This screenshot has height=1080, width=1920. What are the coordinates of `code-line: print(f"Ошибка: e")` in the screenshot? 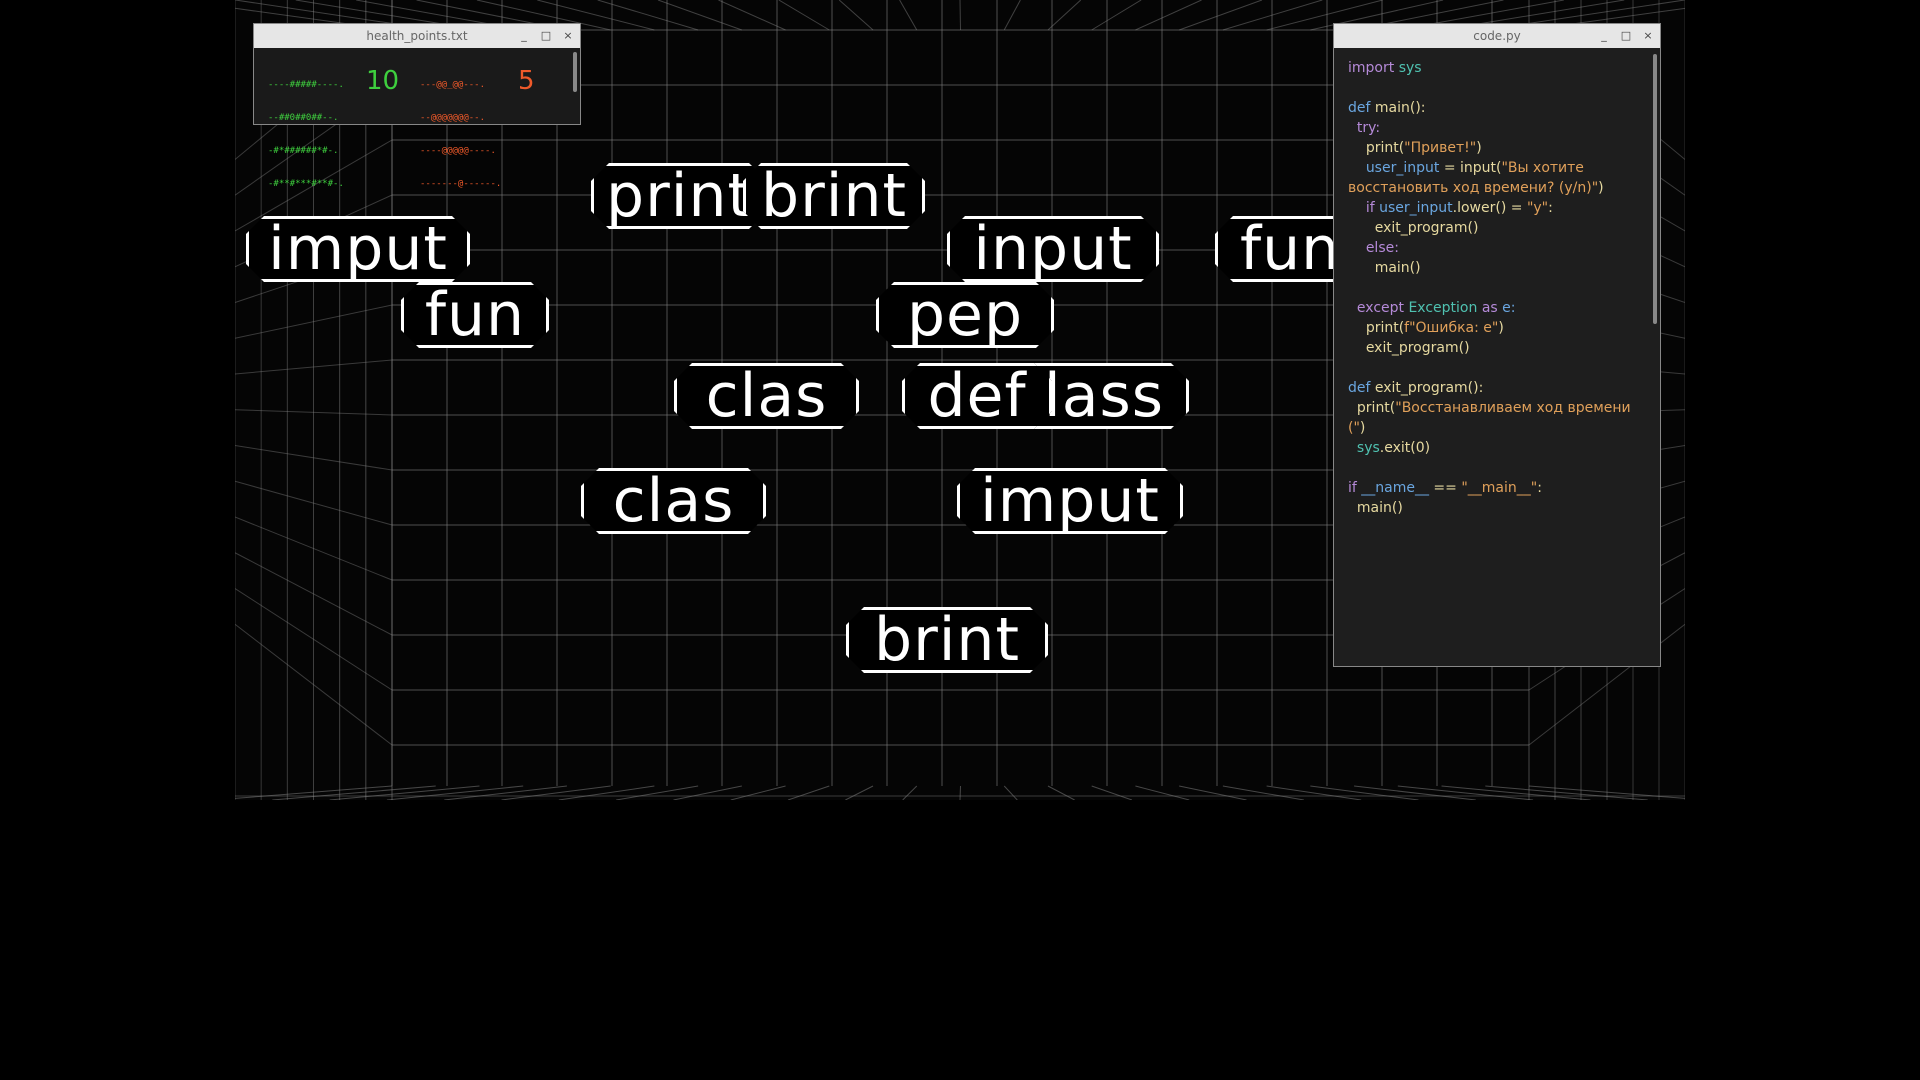 It's located at (1497, 328).